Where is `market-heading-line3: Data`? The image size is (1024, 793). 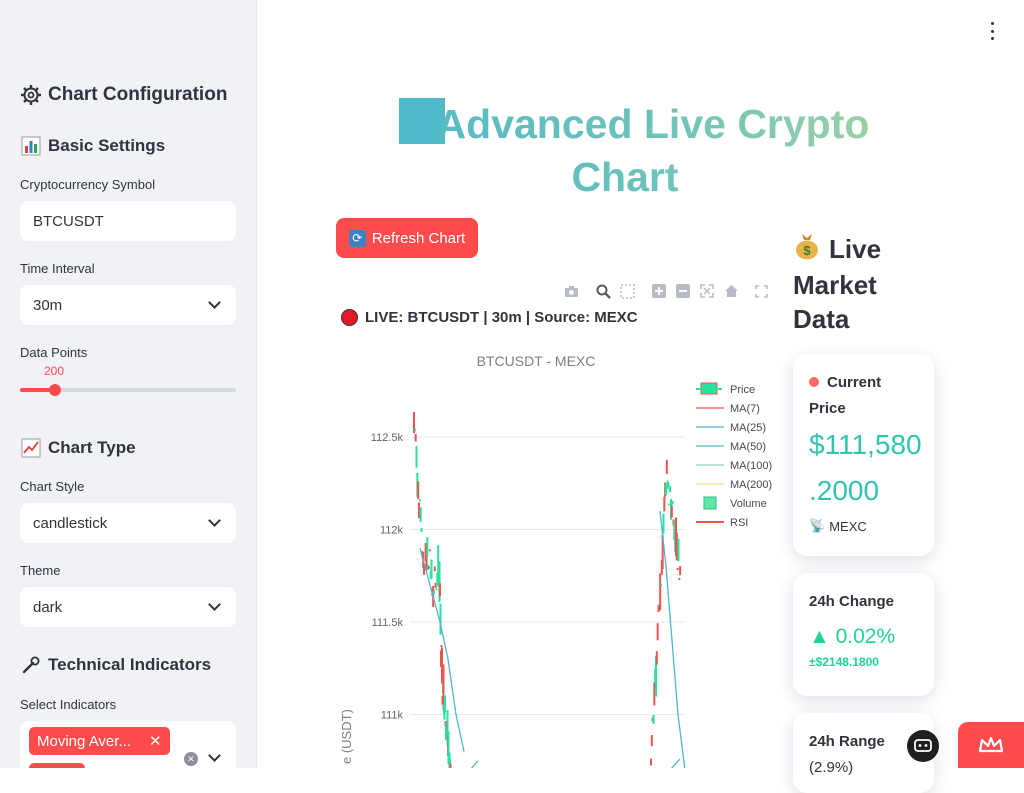 market-heading-line3: Data is located at coordinates (821, 319).